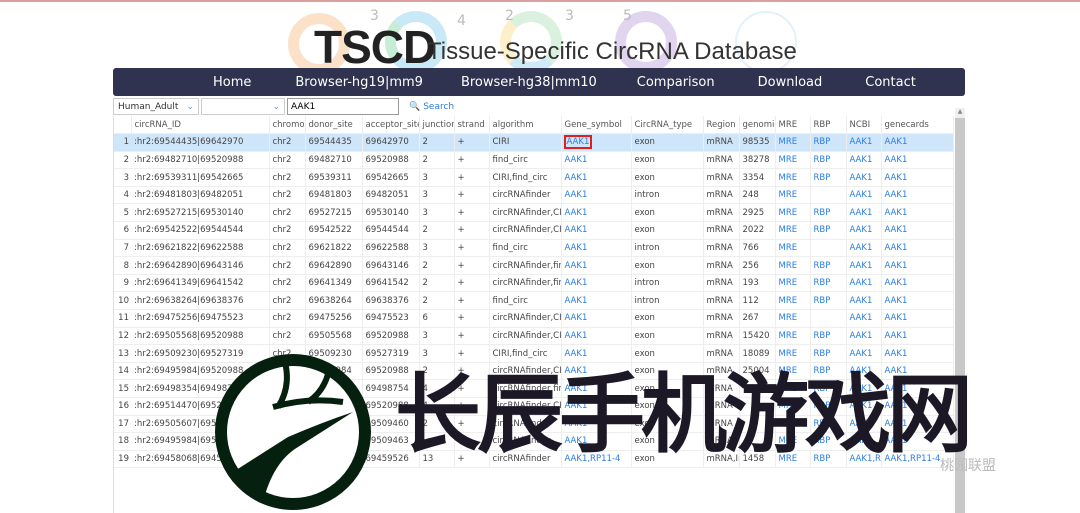 Image resolution: width=1080 pixels, height=513 pixels. What do you see at coordinates (359, 82) in the screenshot?
I see `nav-browser-hg19: Browser-hg19|mm9` at bounding box center [359, 82].